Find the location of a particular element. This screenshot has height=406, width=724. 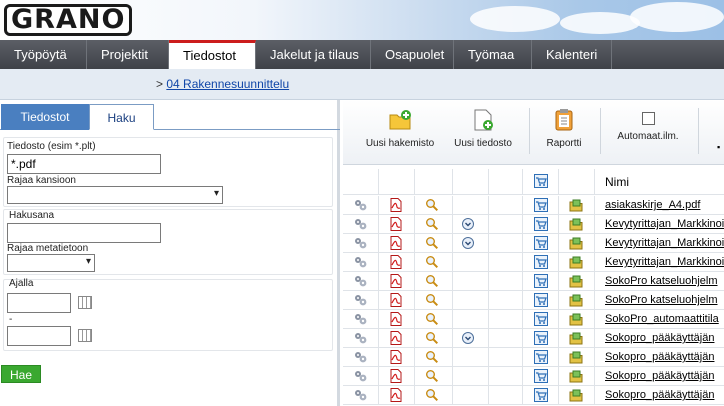

grano-logo: GRANO is located at coordinates (68, 20).